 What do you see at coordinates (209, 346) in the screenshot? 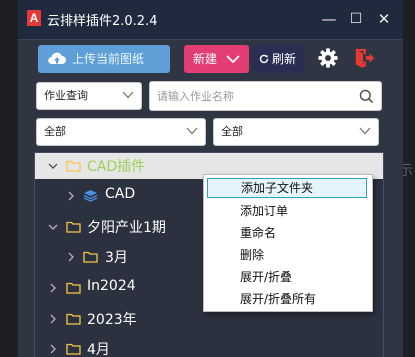
I see `tree-item-april: 4月` at bounding box center [209, 346].